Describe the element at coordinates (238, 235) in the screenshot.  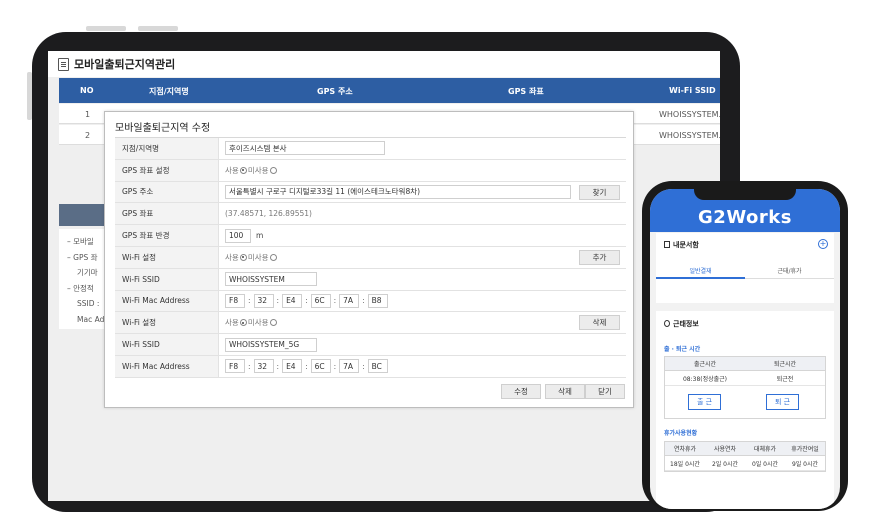
I see `gps-radius-input: 100` at that location.